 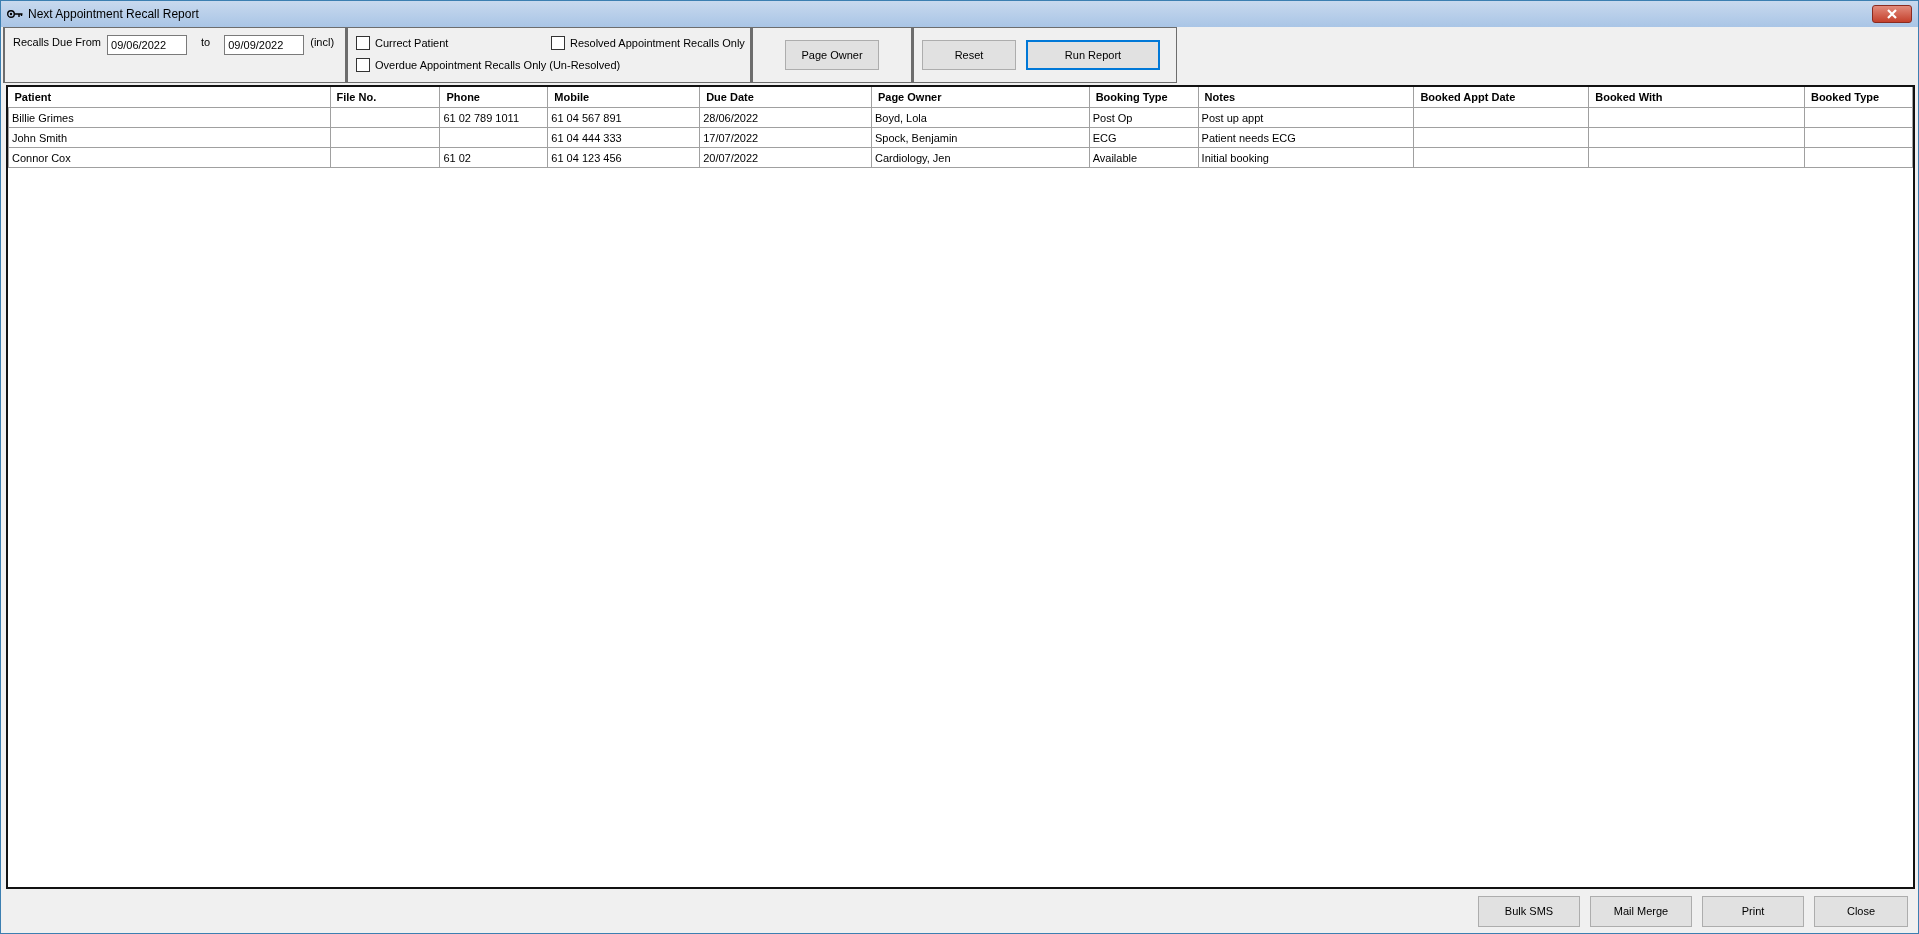 What do you see at coordinates (980, 137) in the screenshot?
I see `table-cell: Spock, Benjamin` at bounding box center [980, 137].